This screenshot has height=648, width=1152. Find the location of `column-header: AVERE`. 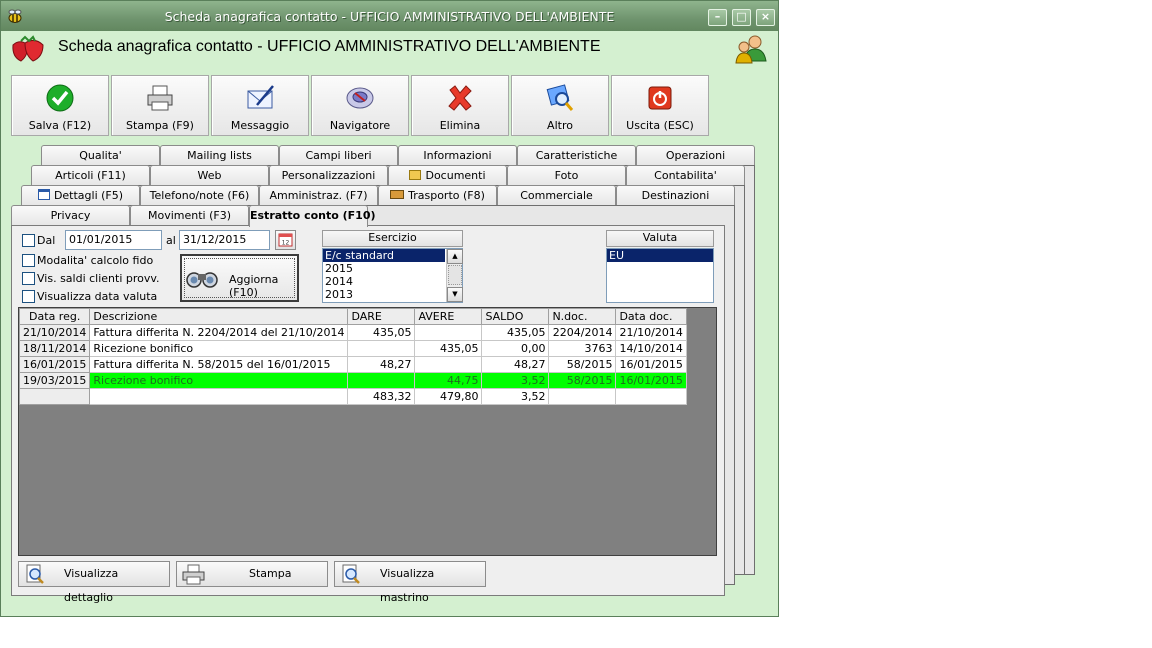

column-header: AVERE is located at coordinates (448, 316).